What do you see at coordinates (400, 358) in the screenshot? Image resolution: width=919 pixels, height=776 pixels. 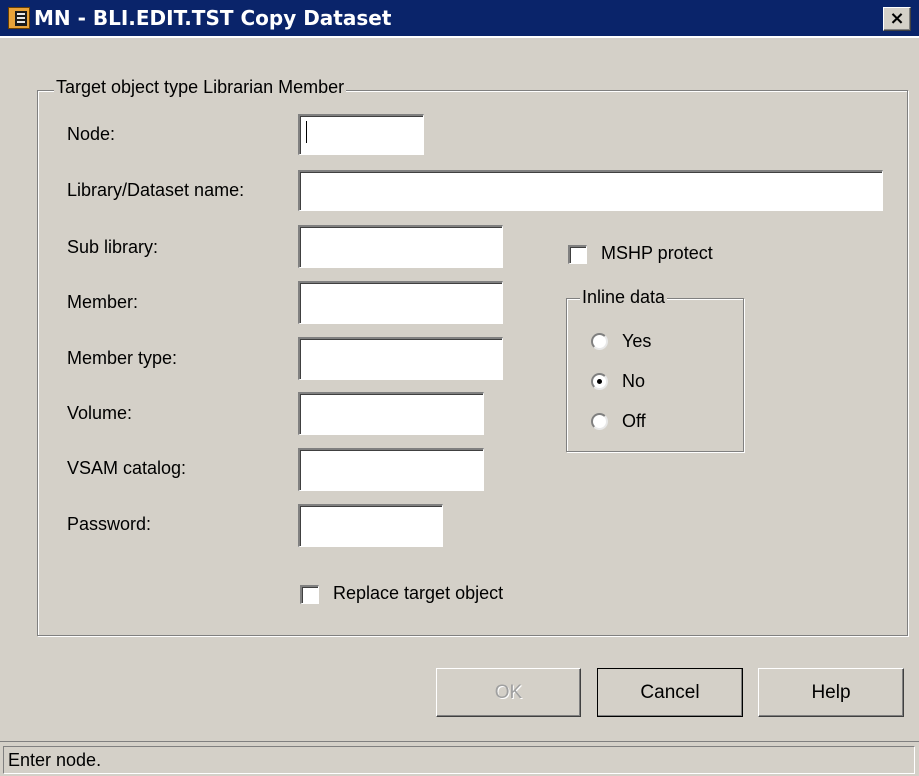 I see `member-type-input` at bounding box center [400, 358].